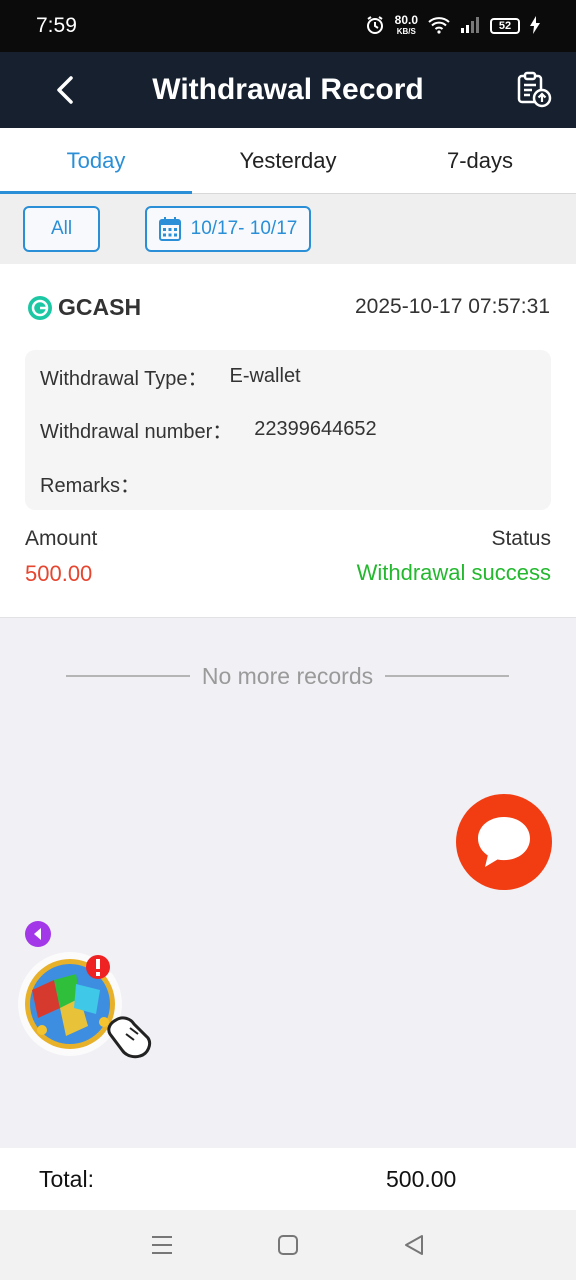 The height and width of the screenshot is (1280, 576). Describe the element at coordinates (66, 1178) in the screenshot. I see `total-label: Total:` at that location.